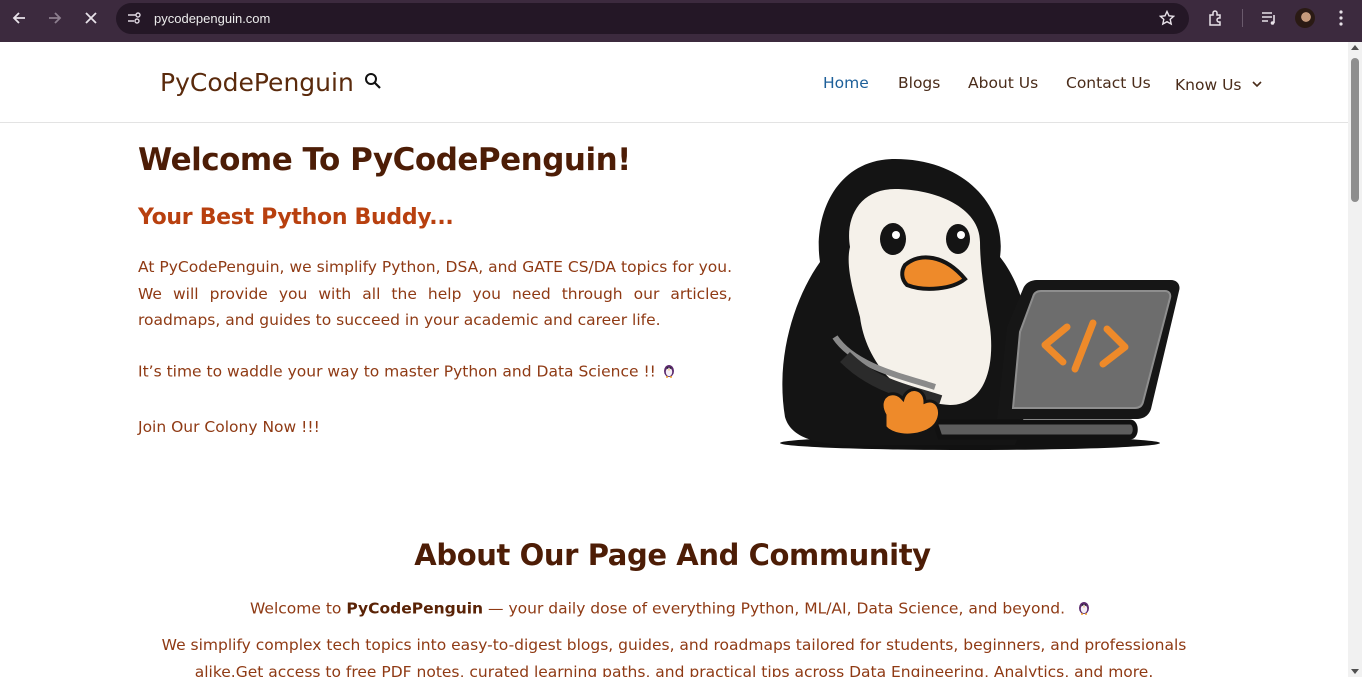 The image size is (1362, 677). Describe the element at coordinates (55, 18) in the screenshot. I see `forward-icon` at that location.